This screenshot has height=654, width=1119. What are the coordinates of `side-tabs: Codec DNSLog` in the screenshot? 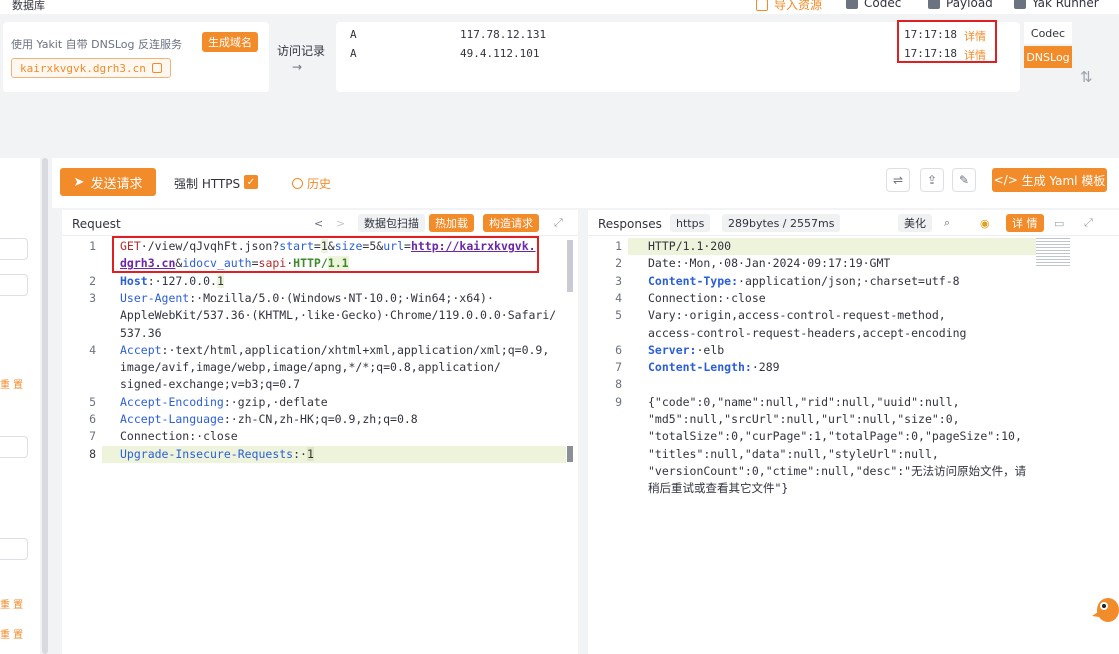 It's located at (1048, 45).